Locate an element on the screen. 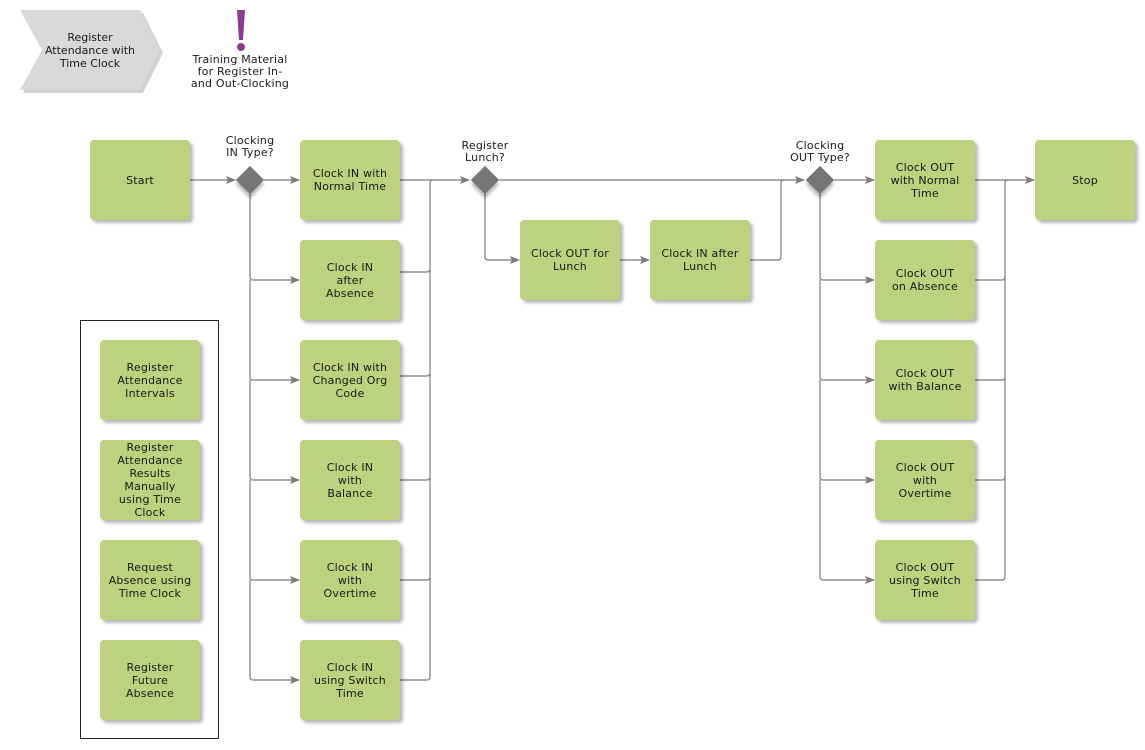 Image resolution: width=1145 pixels, height=750 pixels. activity-clock-out-with-overtime: Clock OUT with Overtime is located at coordinates (925, 480).